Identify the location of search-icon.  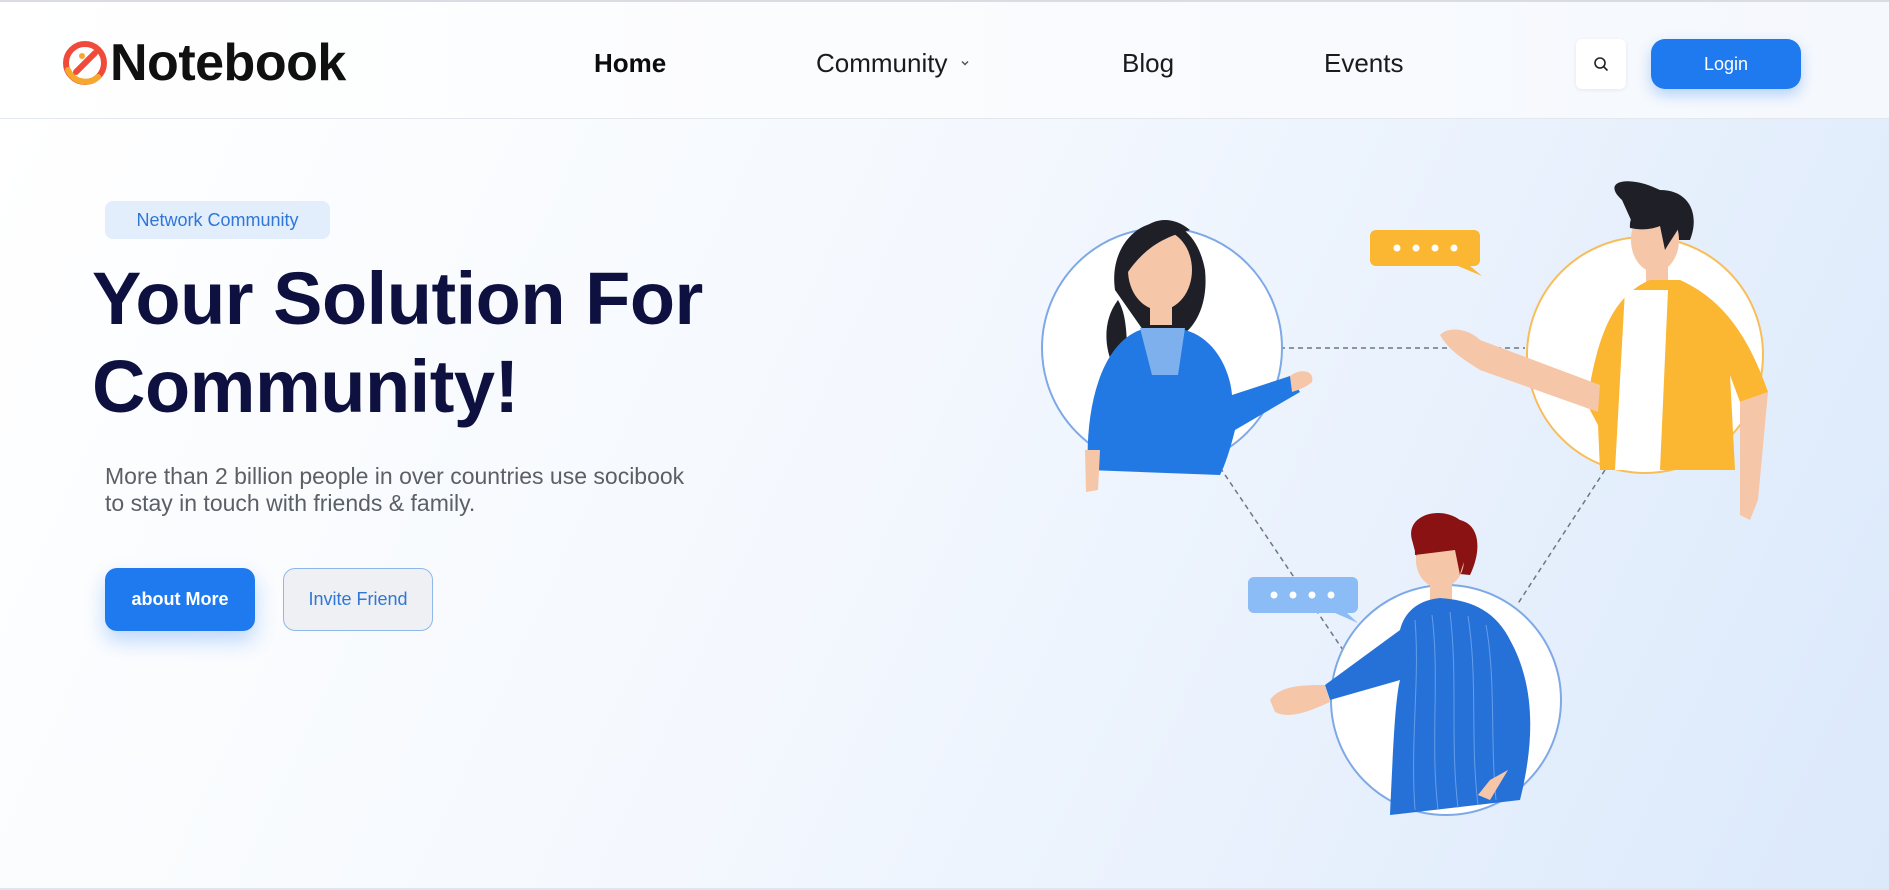
(1601, 64).